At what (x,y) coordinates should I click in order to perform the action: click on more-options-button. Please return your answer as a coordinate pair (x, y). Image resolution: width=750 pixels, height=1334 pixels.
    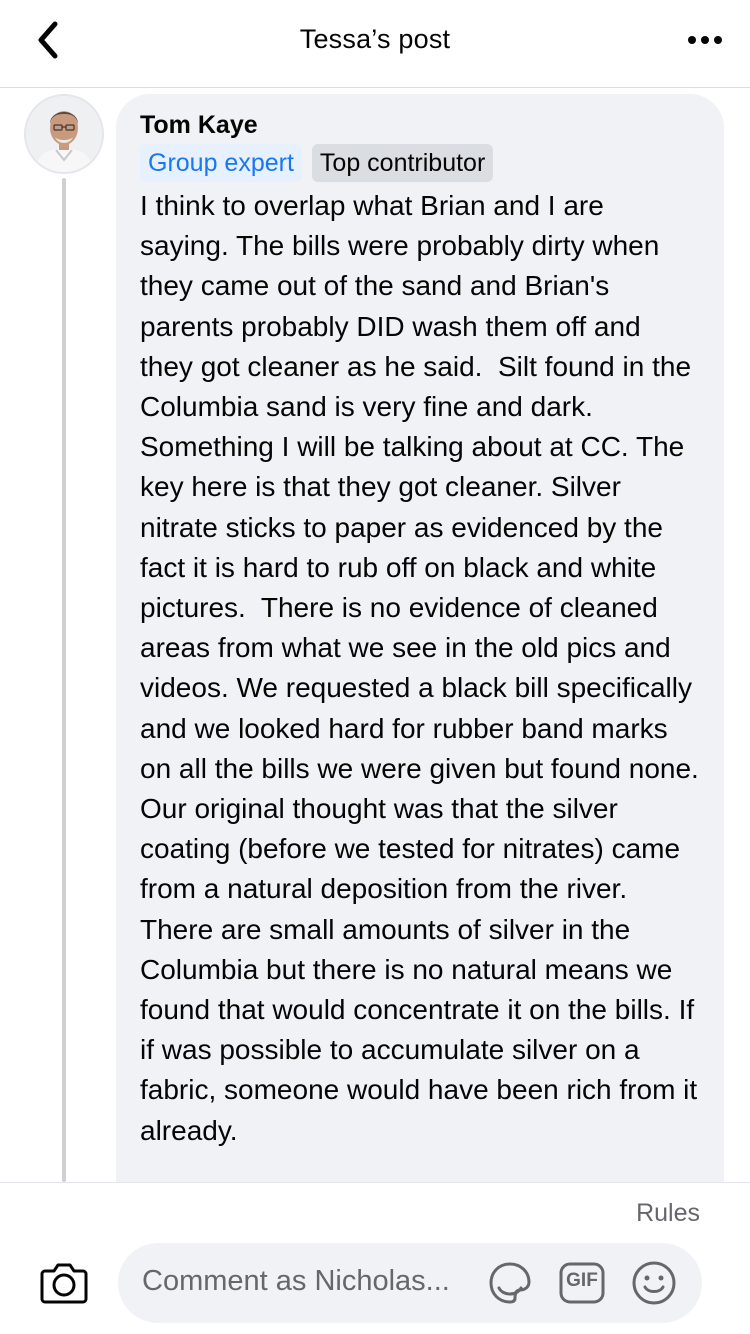
    Looking at the image, I should click on (705, 40).